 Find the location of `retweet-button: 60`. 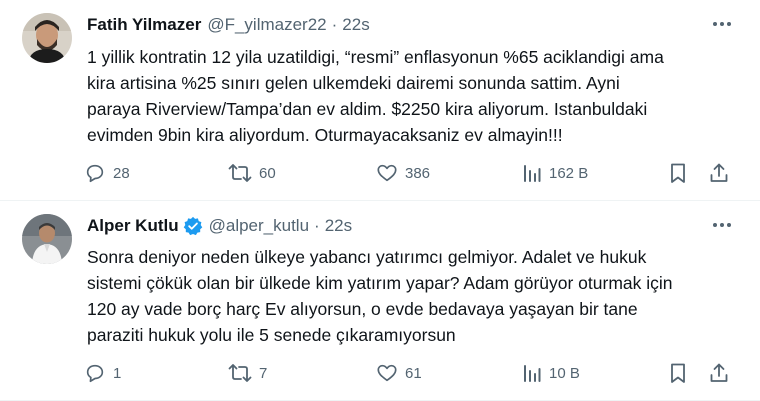

retweet-button: 60 is located at coordinates (252, 173).